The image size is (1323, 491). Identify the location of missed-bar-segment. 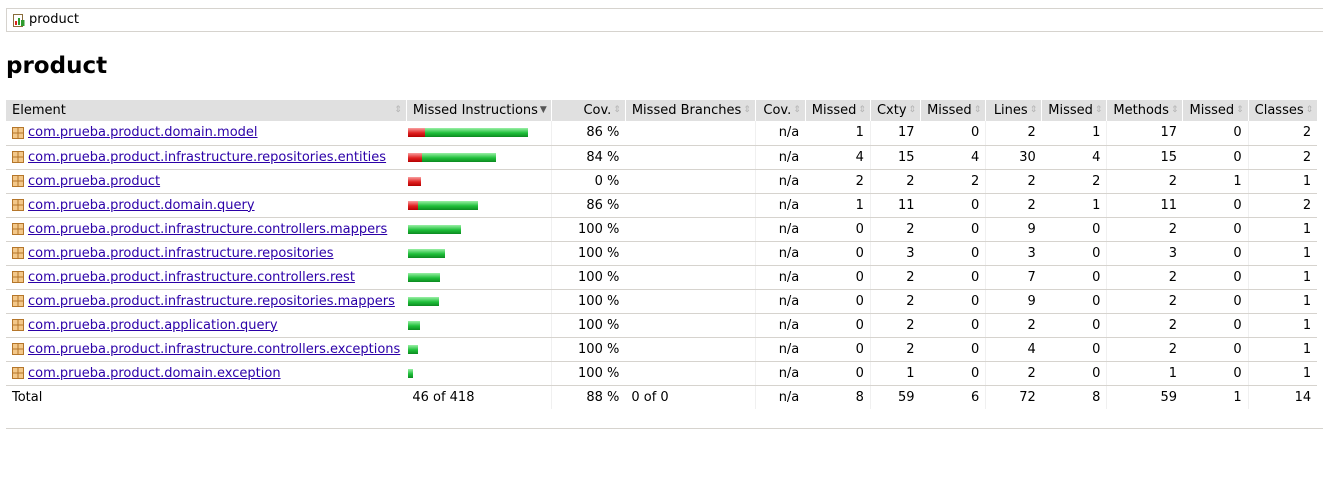
(415, 157).